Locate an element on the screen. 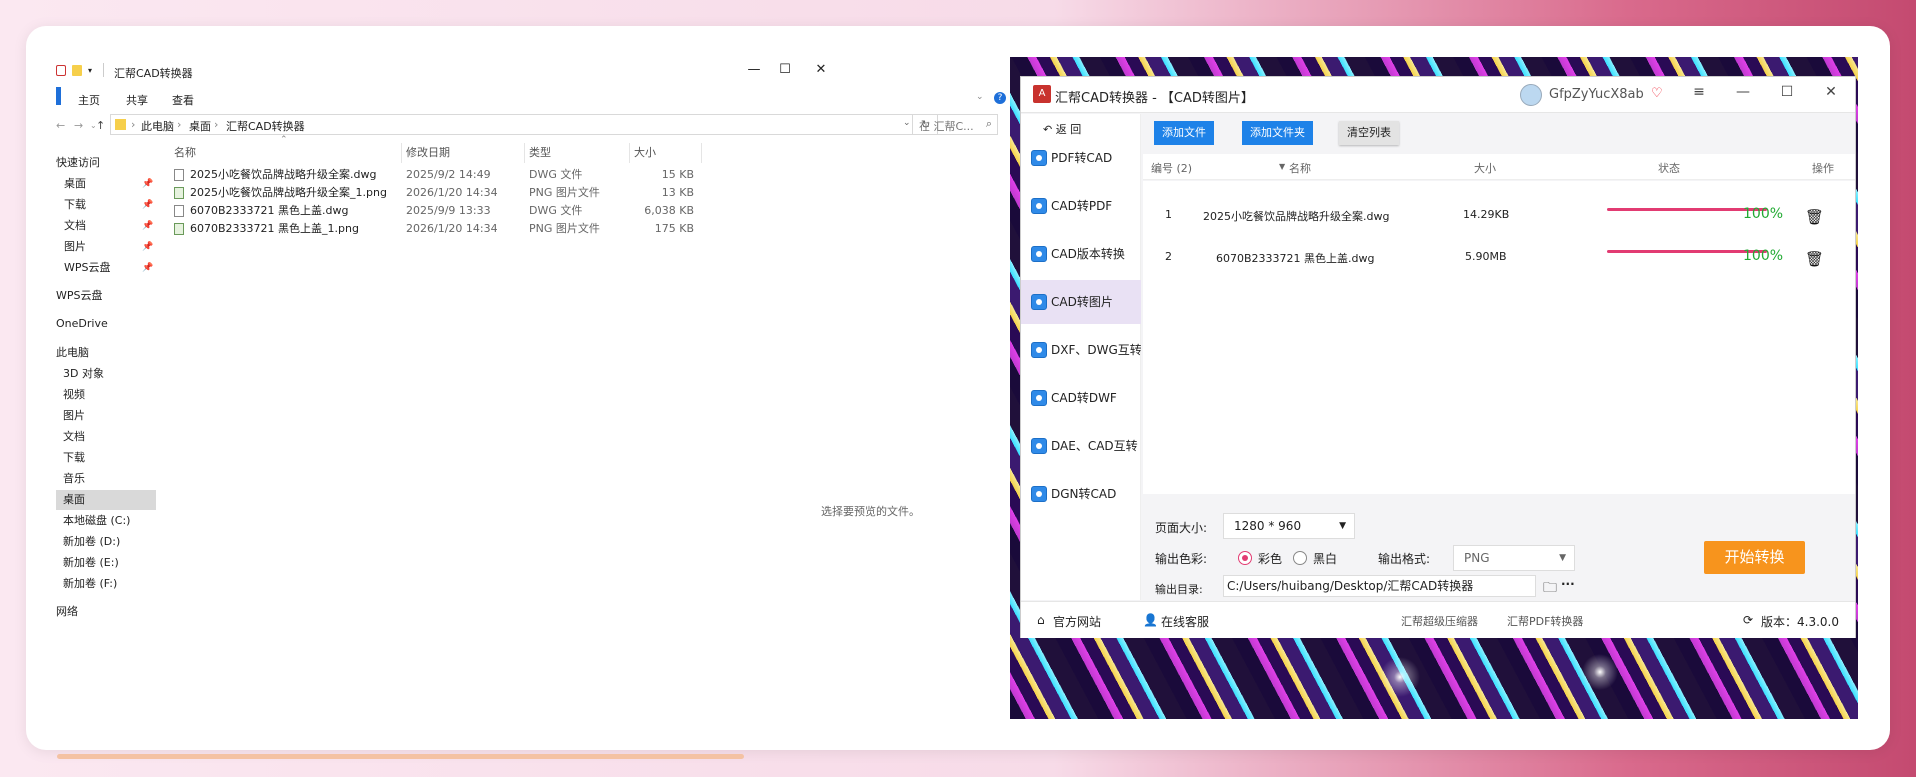  vip-icon: ♡ is located at coordinates (1657, 93).